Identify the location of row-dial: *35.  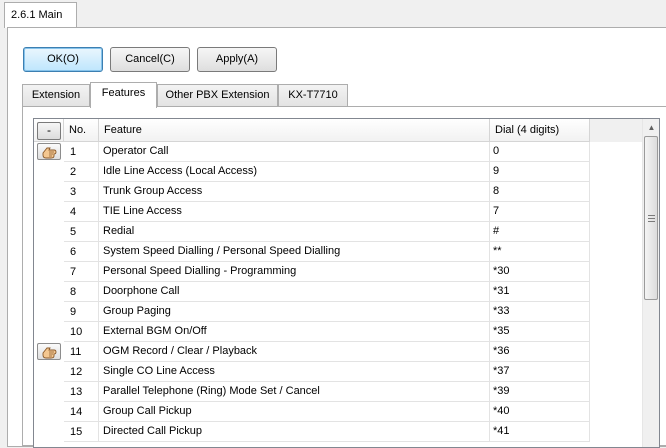
(540, 332).